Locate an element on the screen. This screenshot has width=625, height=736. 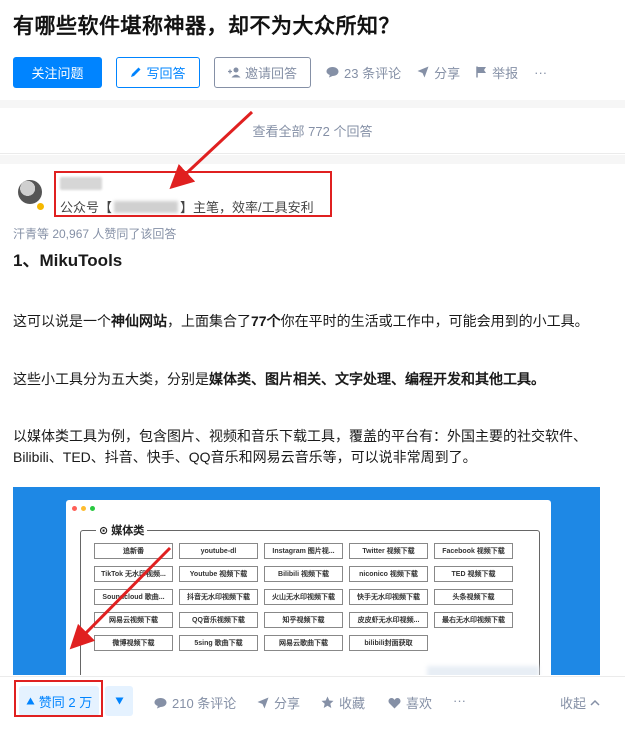
answer-share-button: 分享 is located at coordinates (278, 702).